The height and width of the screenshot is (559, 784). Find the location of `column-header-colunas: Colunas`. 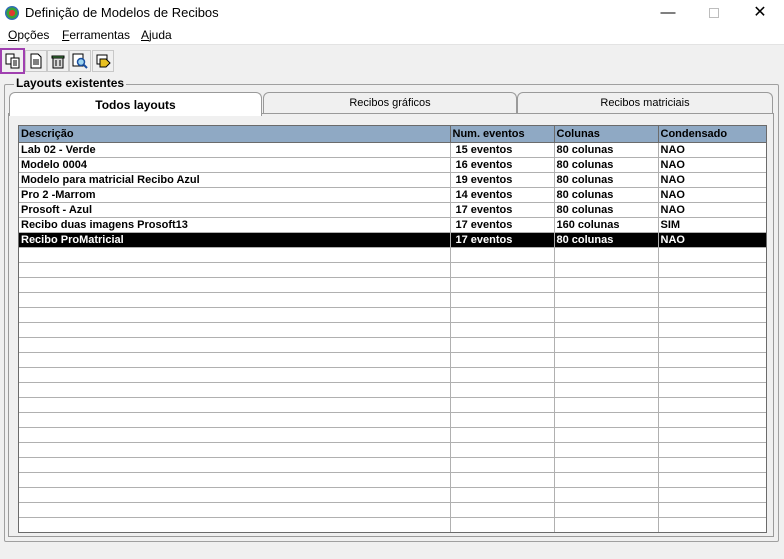

column-header-colunas: Colunas is located at coordinates (606, 134).